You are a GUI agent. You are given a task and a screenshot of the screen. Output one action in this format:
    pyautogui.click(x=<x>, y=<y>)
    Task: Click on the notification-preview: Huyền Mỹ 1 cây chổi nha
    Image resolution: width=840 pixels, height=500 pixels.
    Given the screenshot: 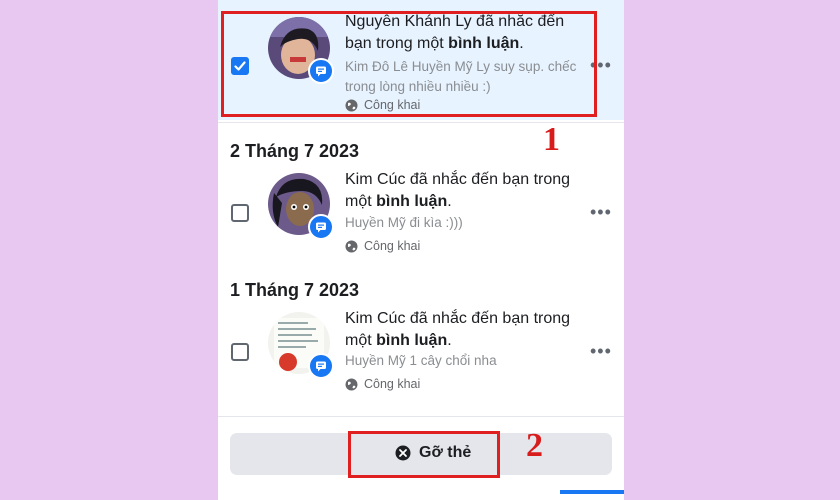 What is the action you would take?
    pyautogui.click(x=421, y=360)
    